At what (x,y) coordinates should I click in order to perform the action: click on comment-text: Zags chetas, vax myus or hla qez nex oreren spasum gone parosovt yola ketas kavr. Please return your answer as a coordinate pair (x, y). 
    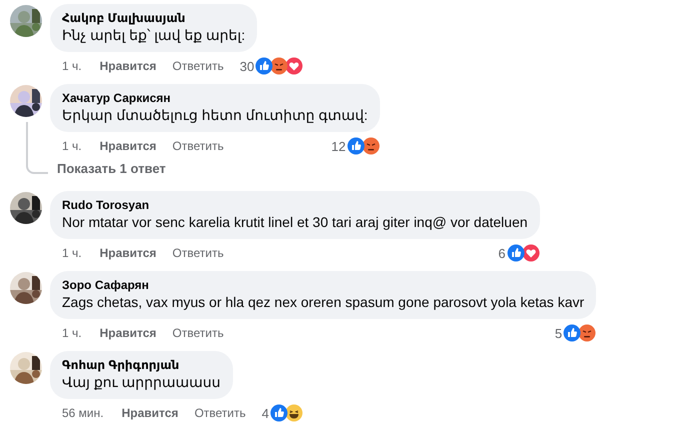
    Looking at the image, I should click on (323, 302).